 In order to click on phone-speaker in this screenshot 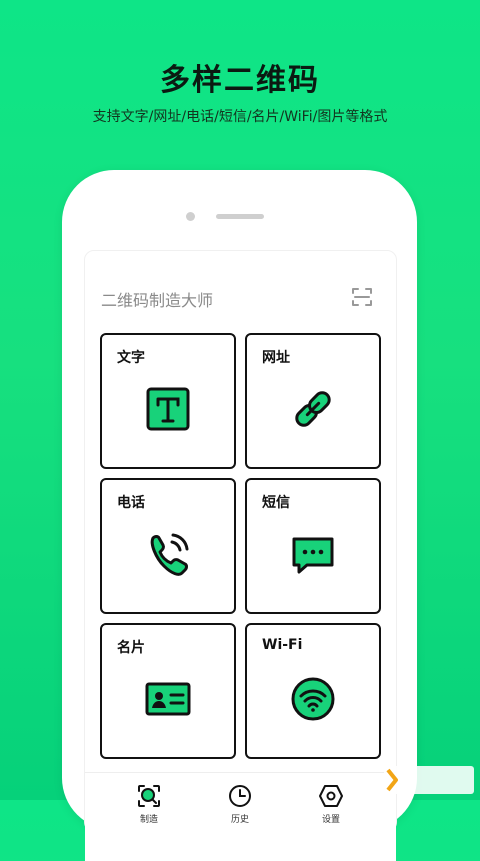, I will do `click(240, 216)`.